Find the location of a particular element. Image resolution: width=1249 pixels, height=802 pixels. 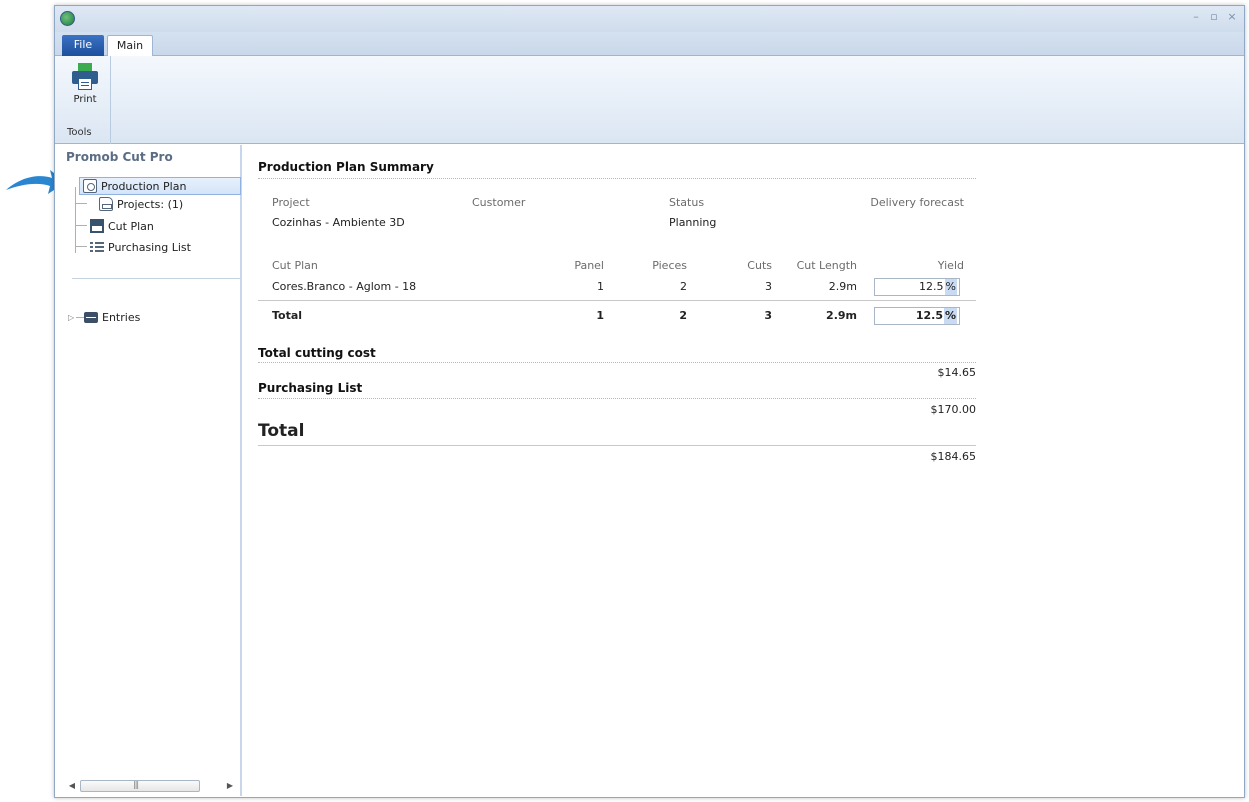

tree-item-purchasing-list: Purchasing List is located at coordinates (140, 247).